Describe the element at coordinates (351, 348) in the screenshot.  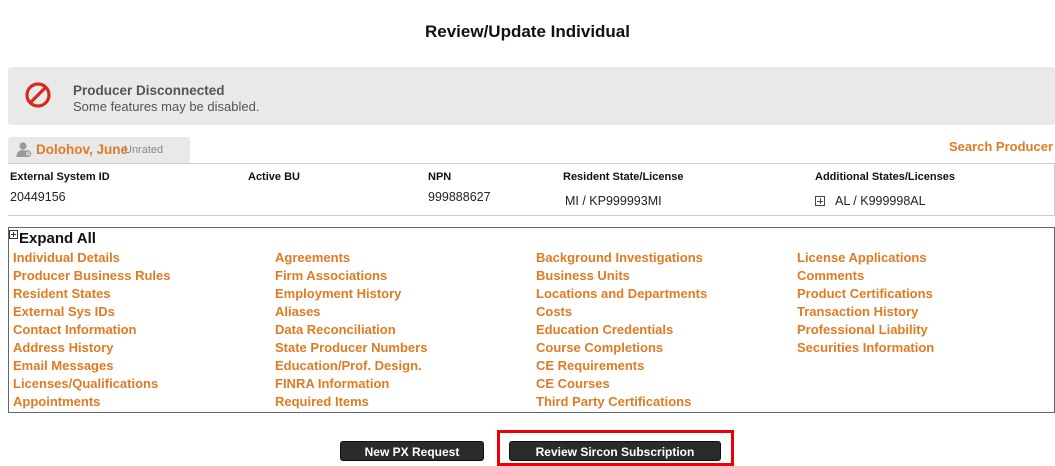
I see `link-state-producer-numbers: State Producer Numbers` at that location.